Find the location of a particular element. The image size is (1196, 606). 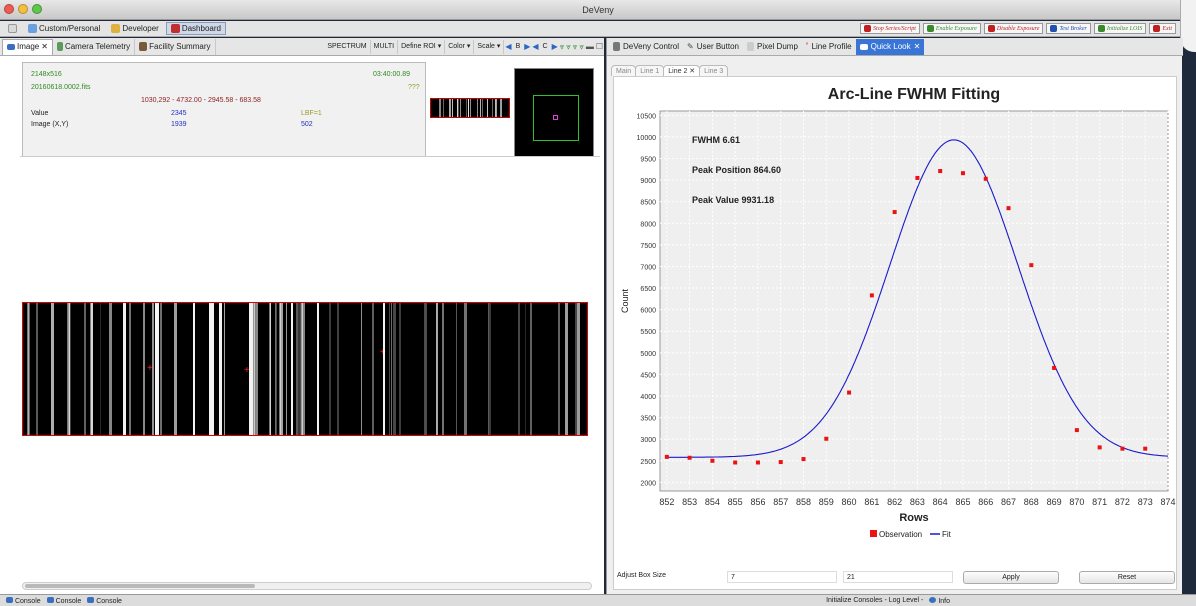

pan-marker is located at coordinates (555, 117).